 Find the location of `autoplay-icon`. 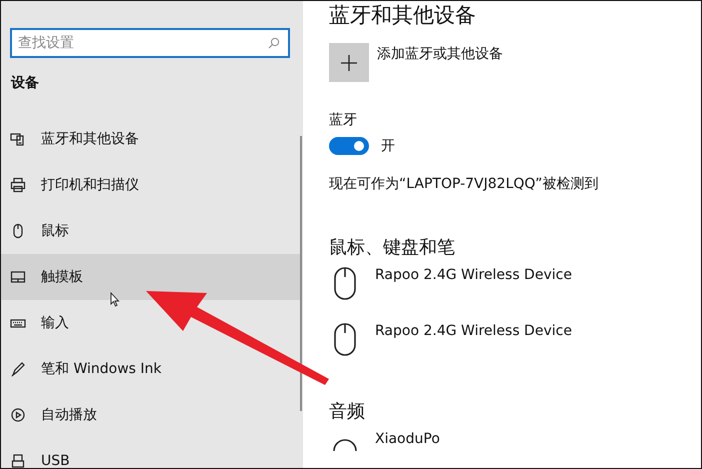

autoplay-icon is located at coordinates (18, 415).